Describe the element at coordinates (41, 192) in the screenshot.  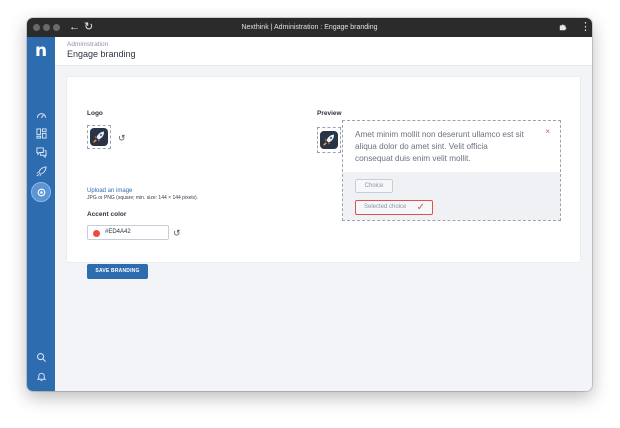
I see `settings-gear-icon` at that location.